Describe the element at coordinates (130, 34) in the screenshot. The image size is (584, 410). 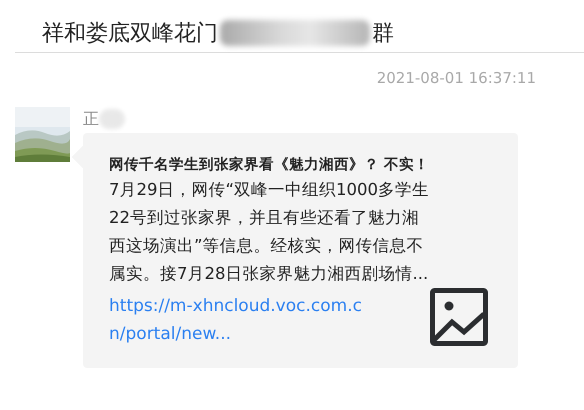
I see `window-title: 祥和娄底双峰花门` at that location.